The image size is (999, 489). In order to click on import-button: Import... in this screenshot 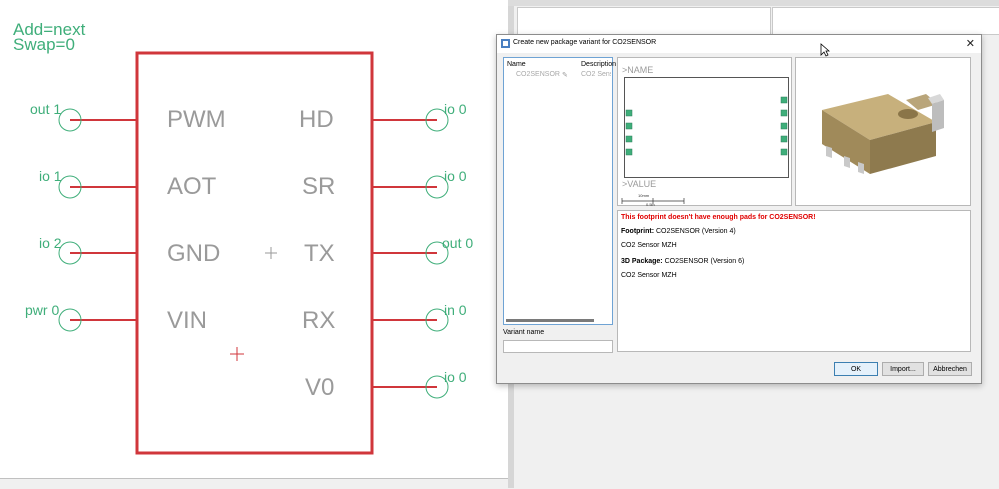, I will do `click(903, 369)`.